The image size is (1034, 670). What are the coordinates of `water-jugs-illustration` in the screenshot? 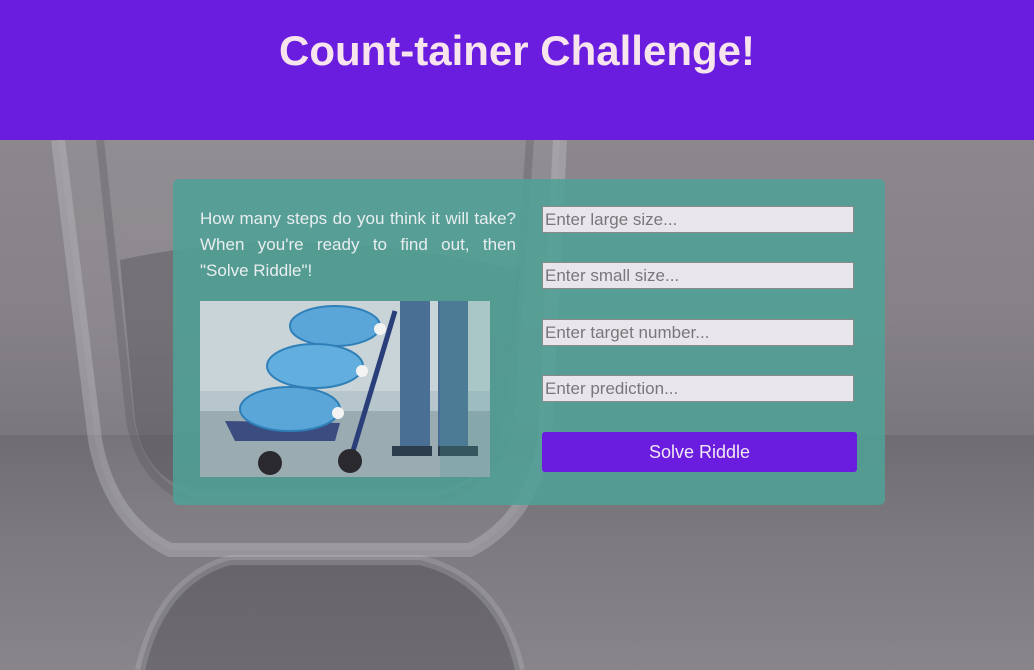 It's located at (345, 389).